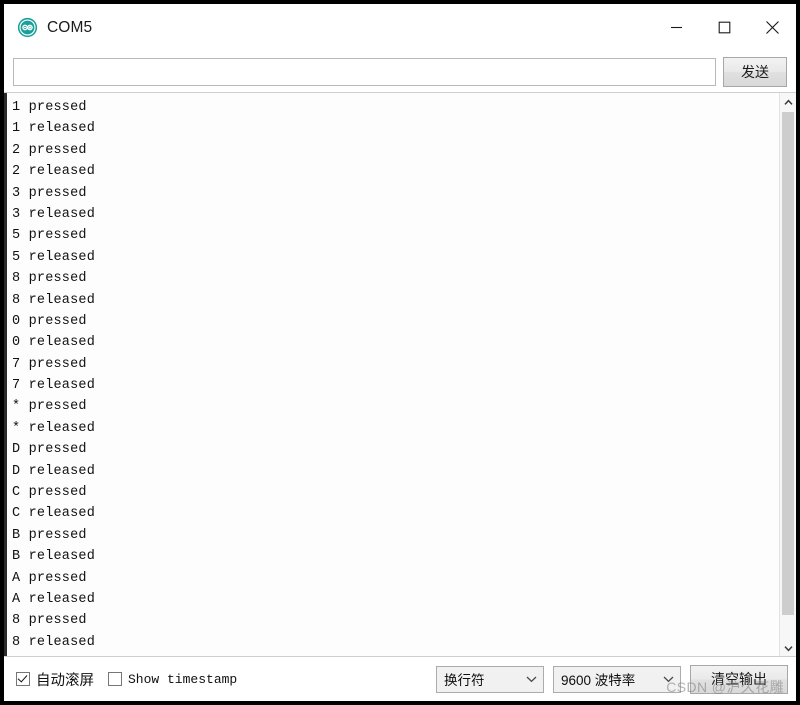  I want to click on scrollbar-track, so click(788, 374).